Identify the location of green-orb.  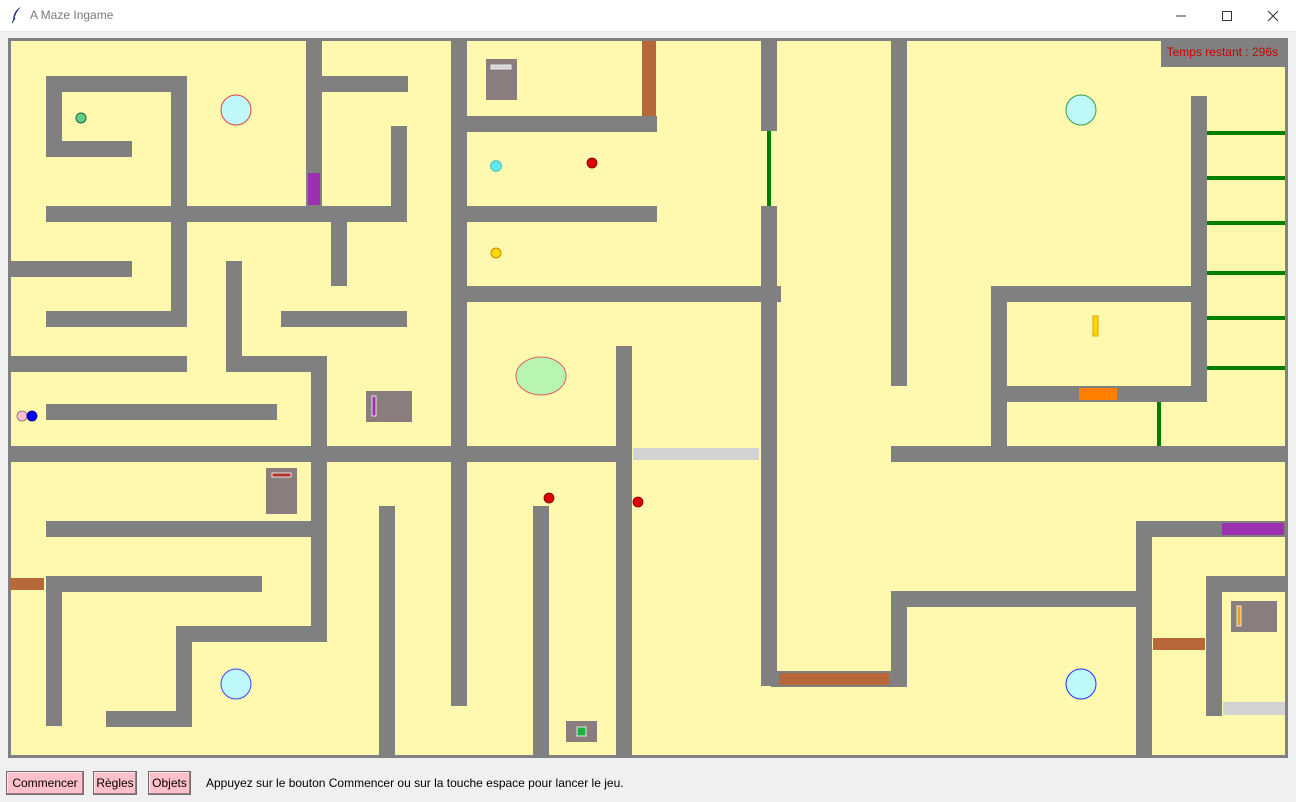
(81, 118).